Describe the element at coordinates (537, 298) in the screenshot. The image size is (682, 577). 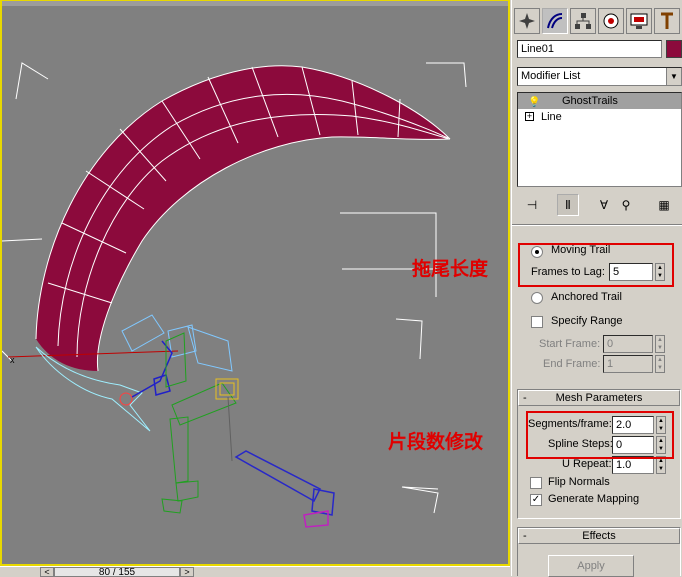
I see `anchored-trail-radio` at that location.